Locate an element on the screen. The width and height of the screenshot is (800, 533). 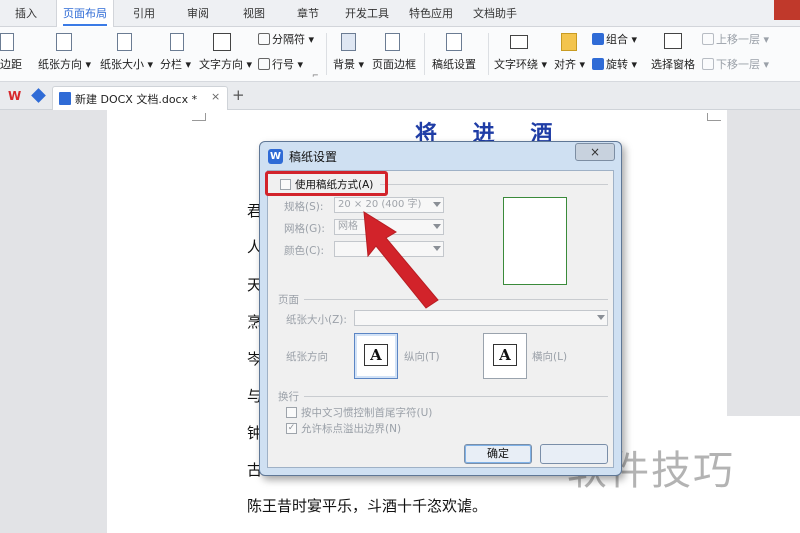
columns-button: 分栏 ▾ is located at coordinates (175, 65).